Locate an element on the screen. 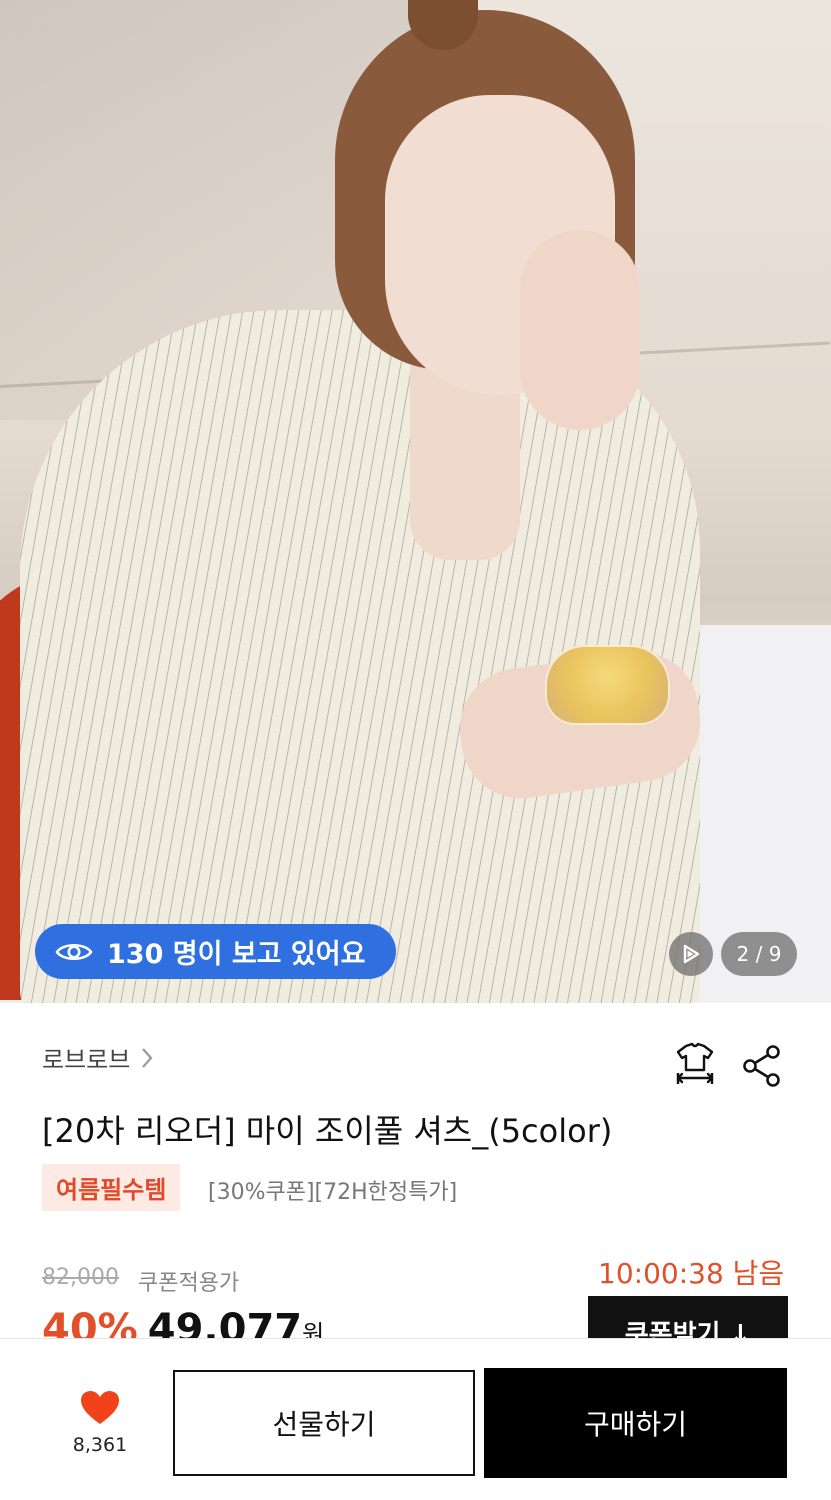  size-guide-icon is located at coordinates (695, 1064).